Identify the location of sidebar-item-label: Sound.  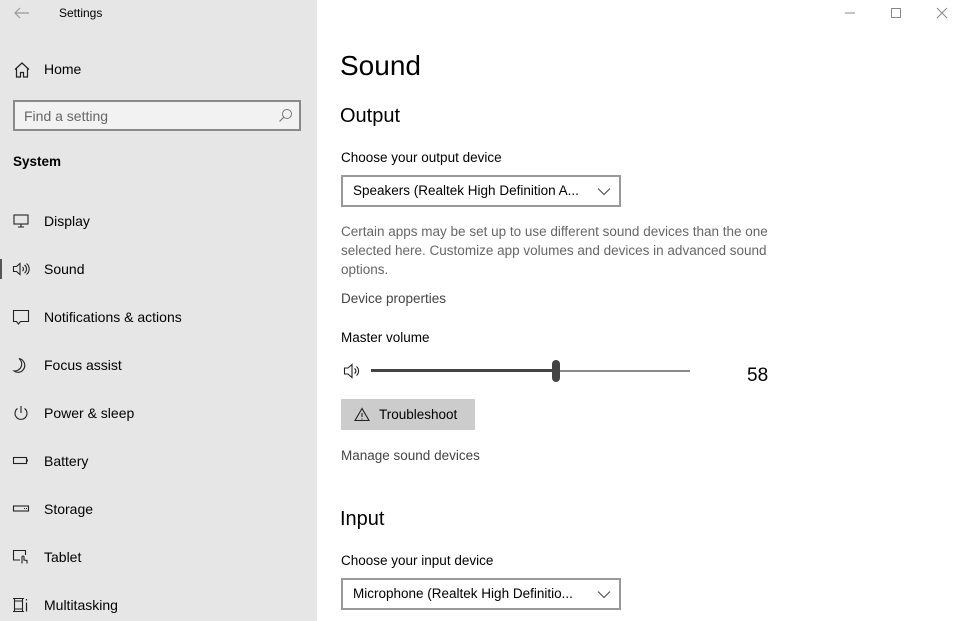
(64, 269).